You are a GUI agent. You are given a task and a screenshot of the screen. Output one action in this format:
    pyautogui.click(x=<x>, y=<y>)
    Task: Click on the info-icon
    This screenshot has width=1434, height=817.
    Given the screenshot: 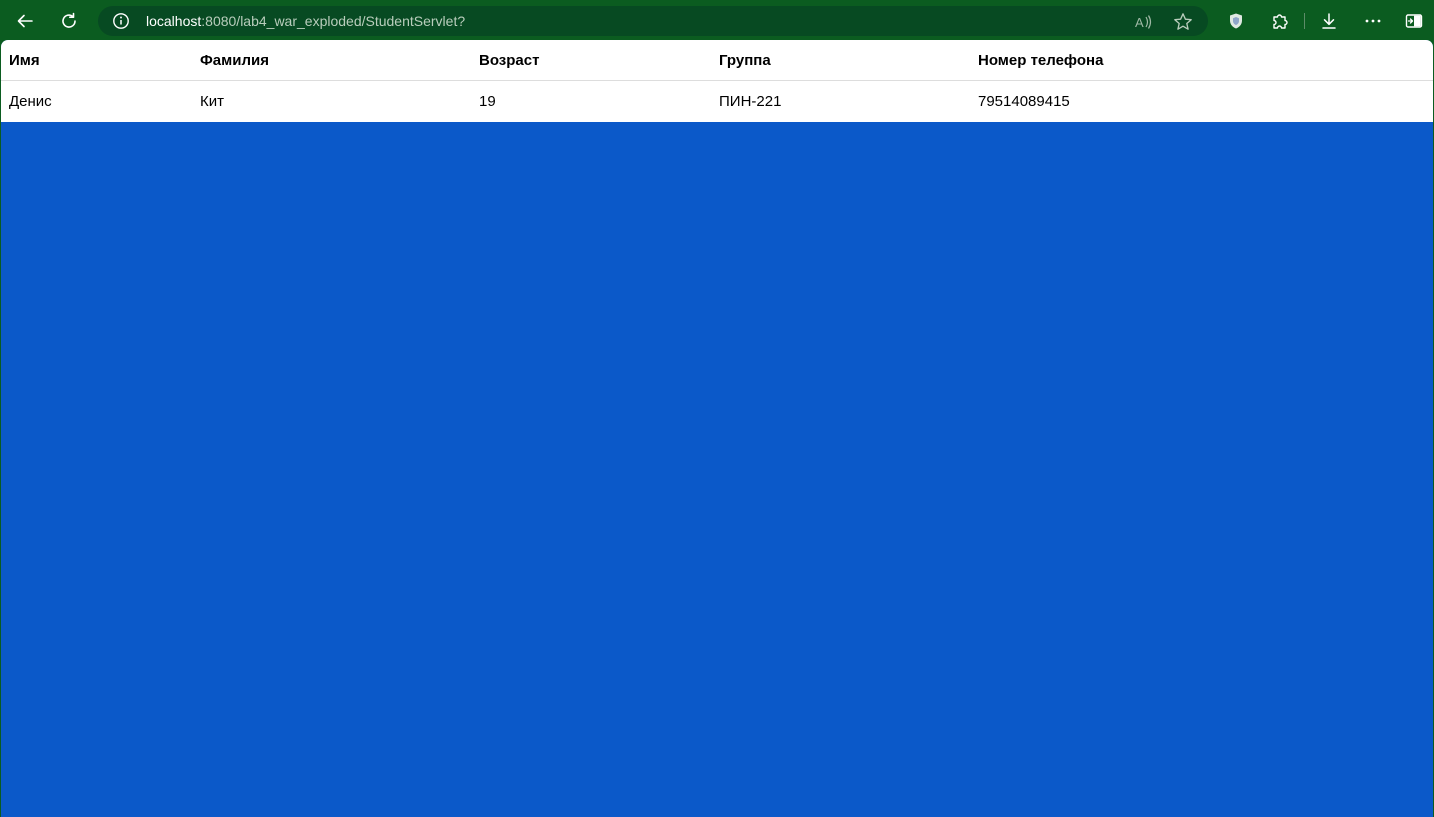 What is the action you would take?
    pyautogui.click(x=121, y=21)
    